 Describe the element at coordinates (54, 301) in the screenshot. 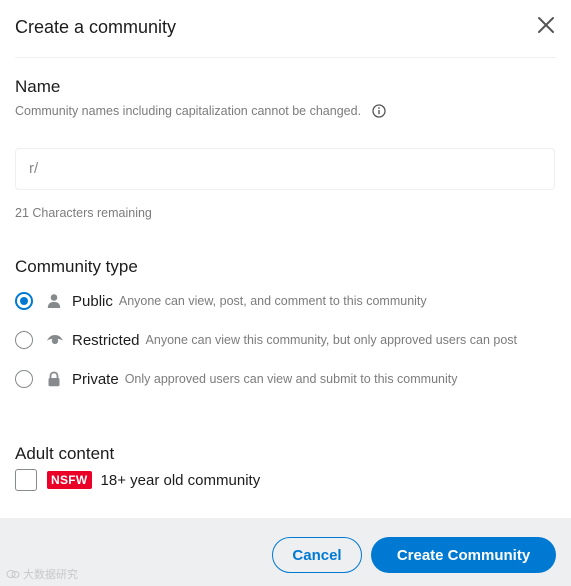

I see `person-icon` at that location.